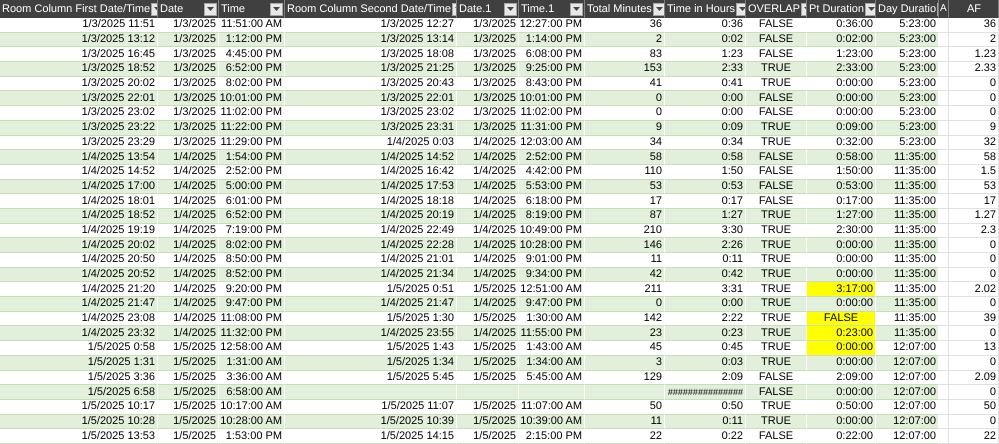 Image resolution: width=999 pixels, height=444 pixels. I want to click on table-cell: 1:50:00, so click(841, 172).